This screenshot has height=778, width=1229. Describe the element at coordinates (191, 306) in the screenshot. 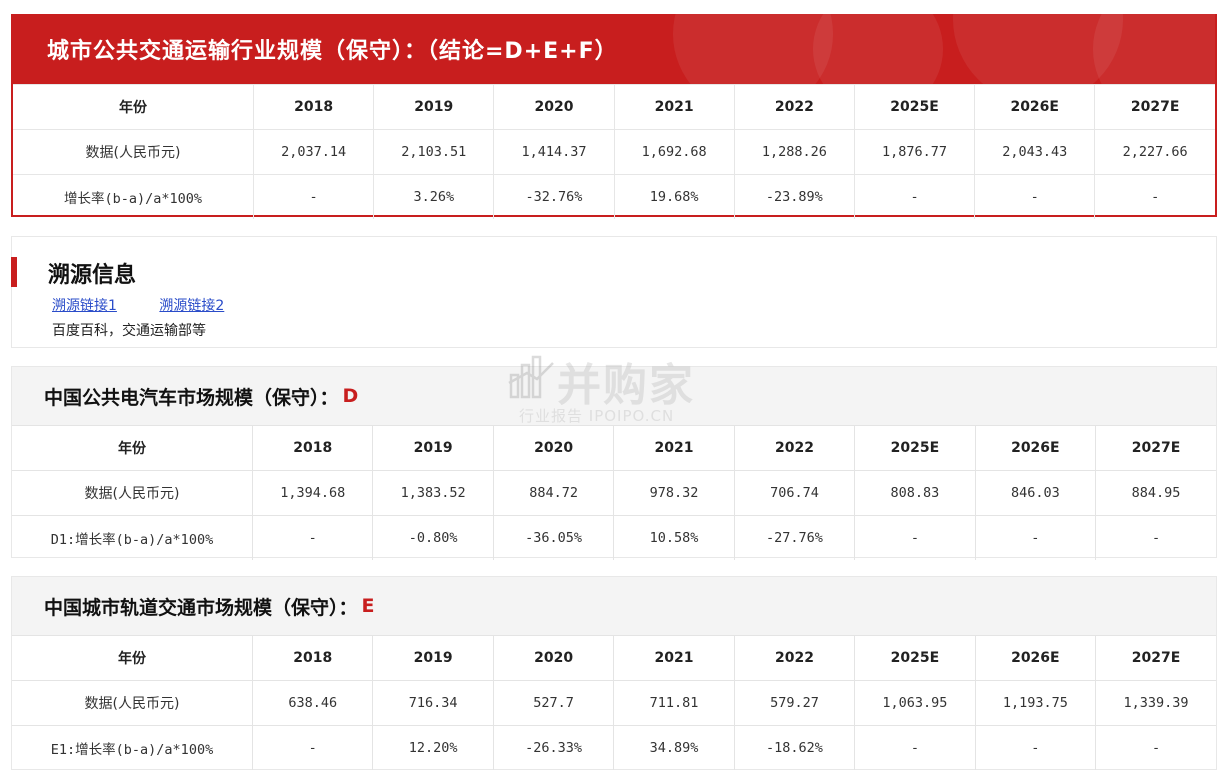

I see `trace-link-2: 溯源链接2` at that location.